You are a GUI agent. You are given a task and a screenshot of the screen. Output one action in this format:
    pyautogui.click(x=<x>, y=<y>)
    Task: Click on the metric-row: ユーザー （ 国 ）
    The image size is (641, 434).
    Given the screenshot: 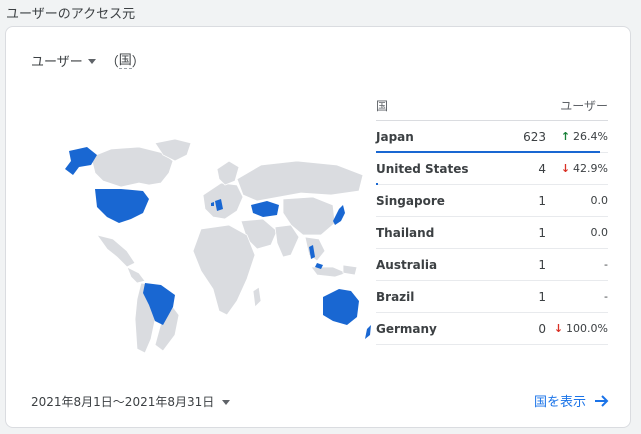 What is the action you would take?
    pyautogui.click(x=88, y=61)
    